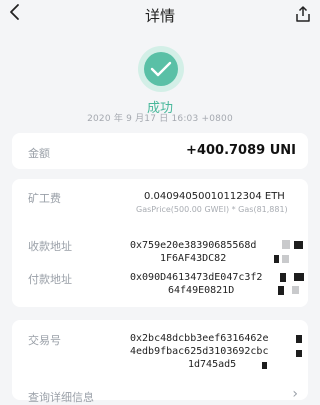 This screenshot has width=320, height=405. I want to click on tx-hash-line2: 4edb9fbac625d3103692cbc, so click(199, 351).